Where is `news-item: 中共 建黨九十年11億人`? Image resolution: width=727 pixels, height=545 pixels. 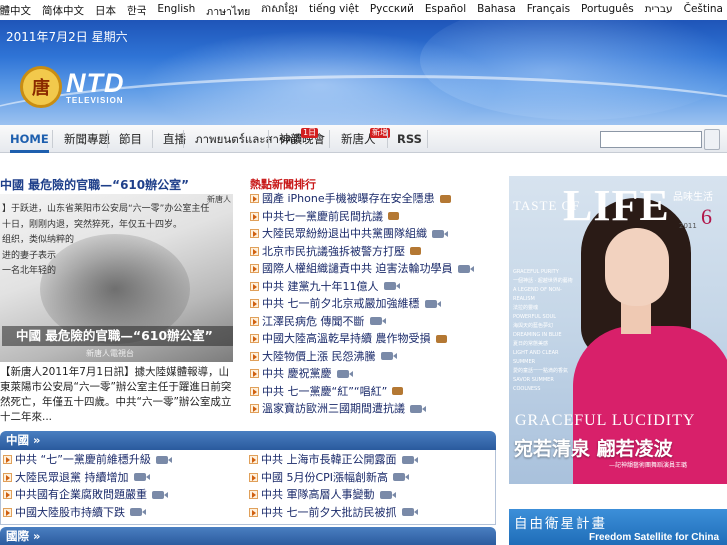
news-item: 中共 建黨九十年11億人 is located at coordinates (375, 287).